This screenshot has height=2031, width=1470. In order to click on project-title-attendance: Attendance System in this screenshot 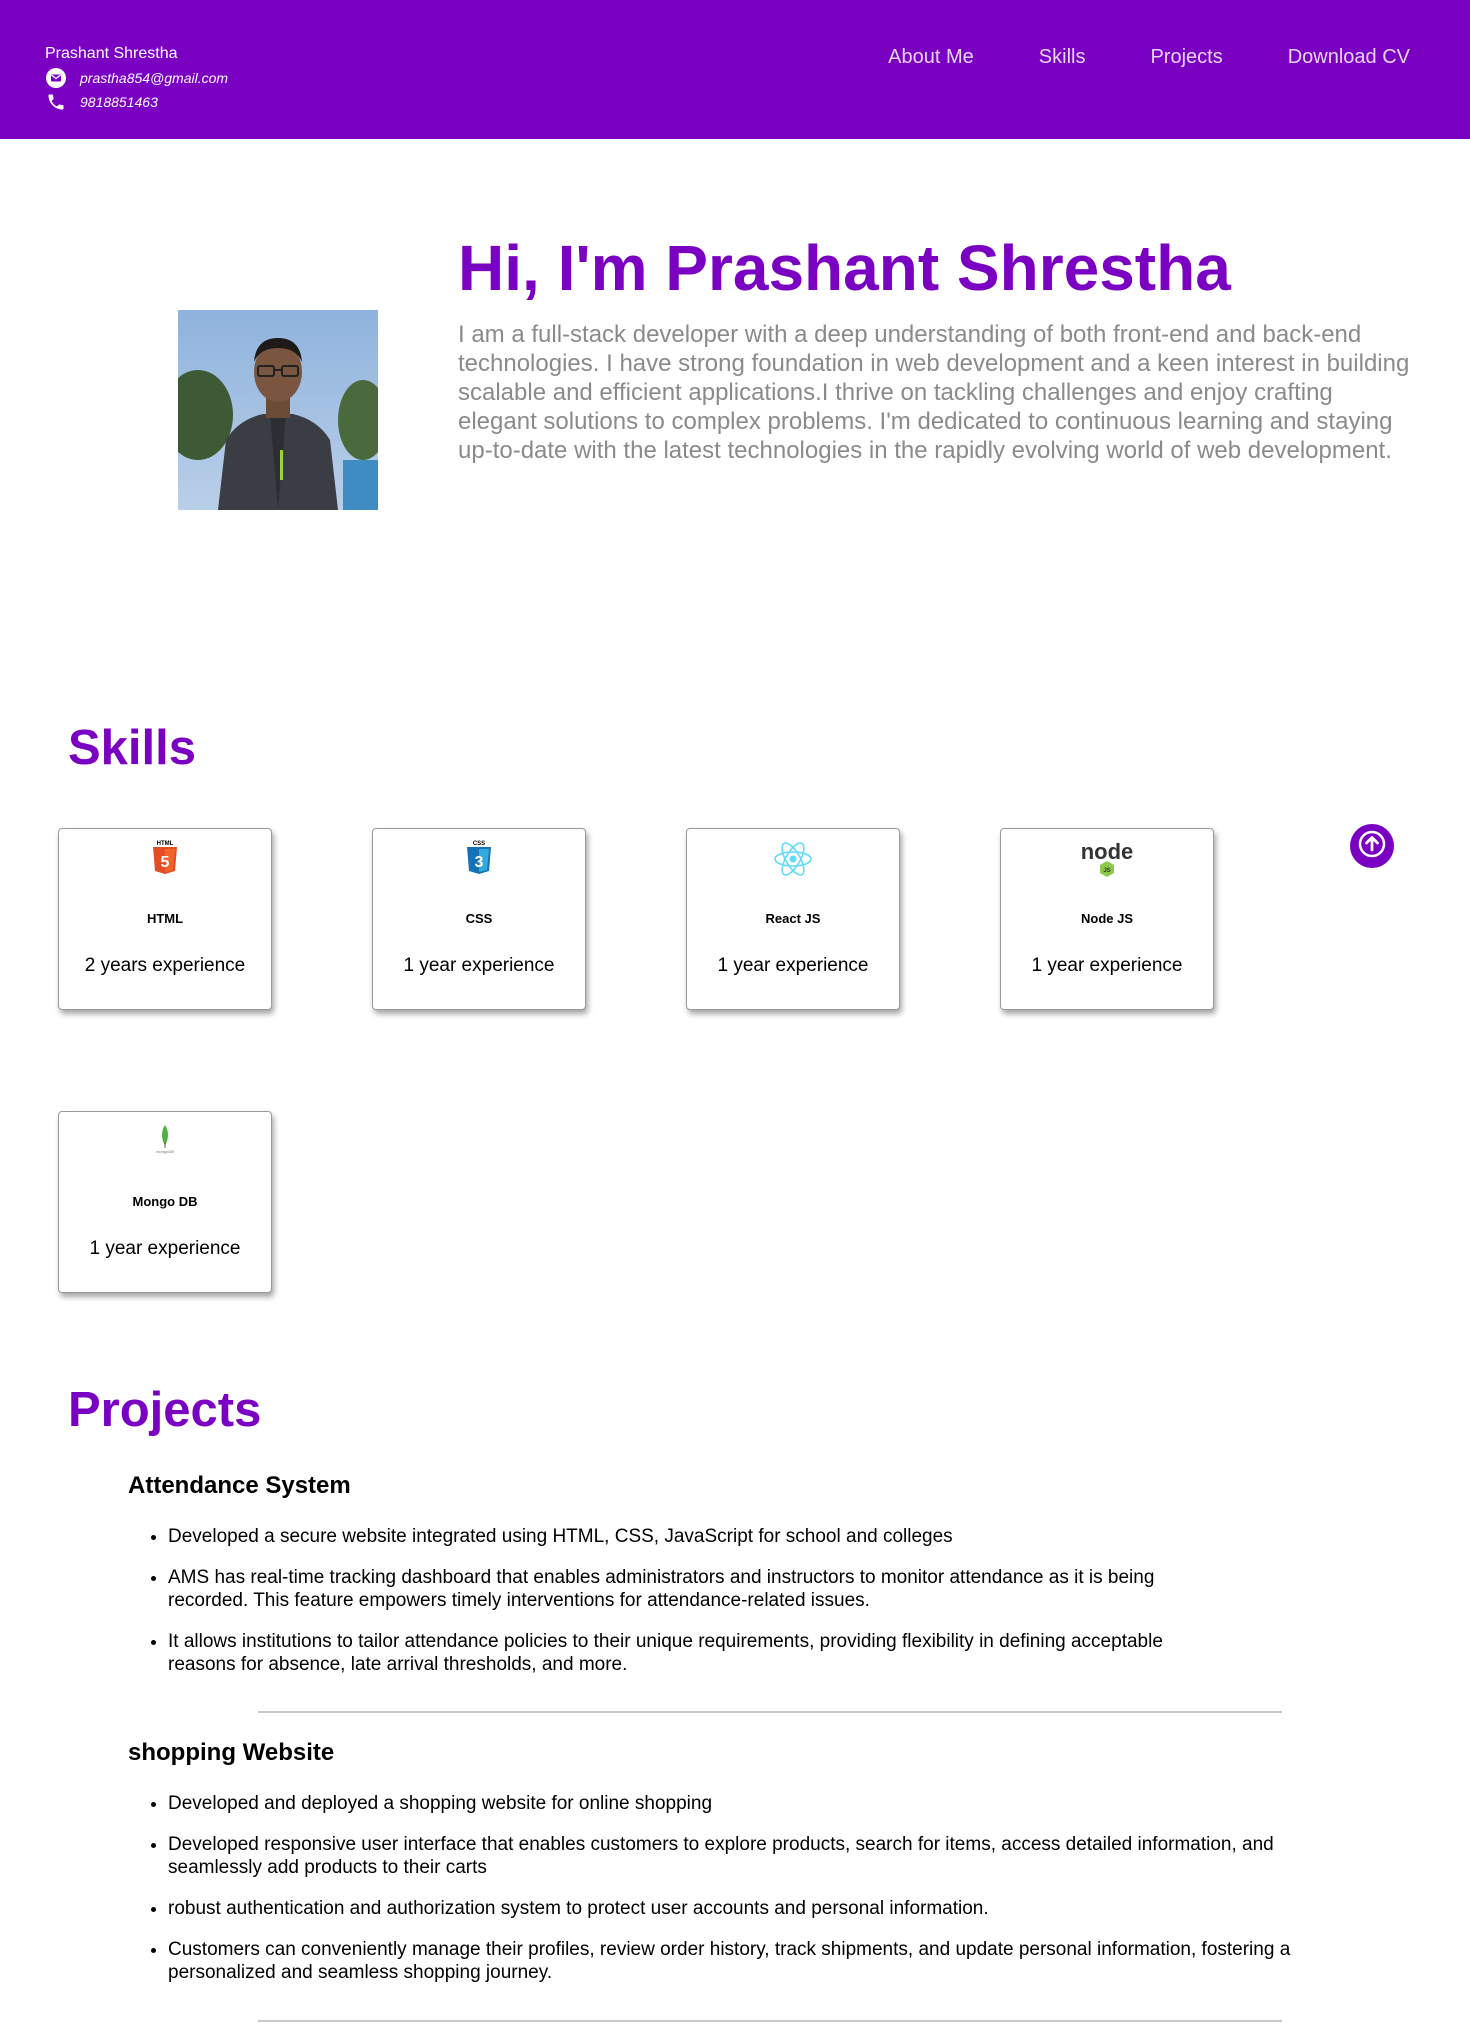, I will do `click(239, 1485)`.